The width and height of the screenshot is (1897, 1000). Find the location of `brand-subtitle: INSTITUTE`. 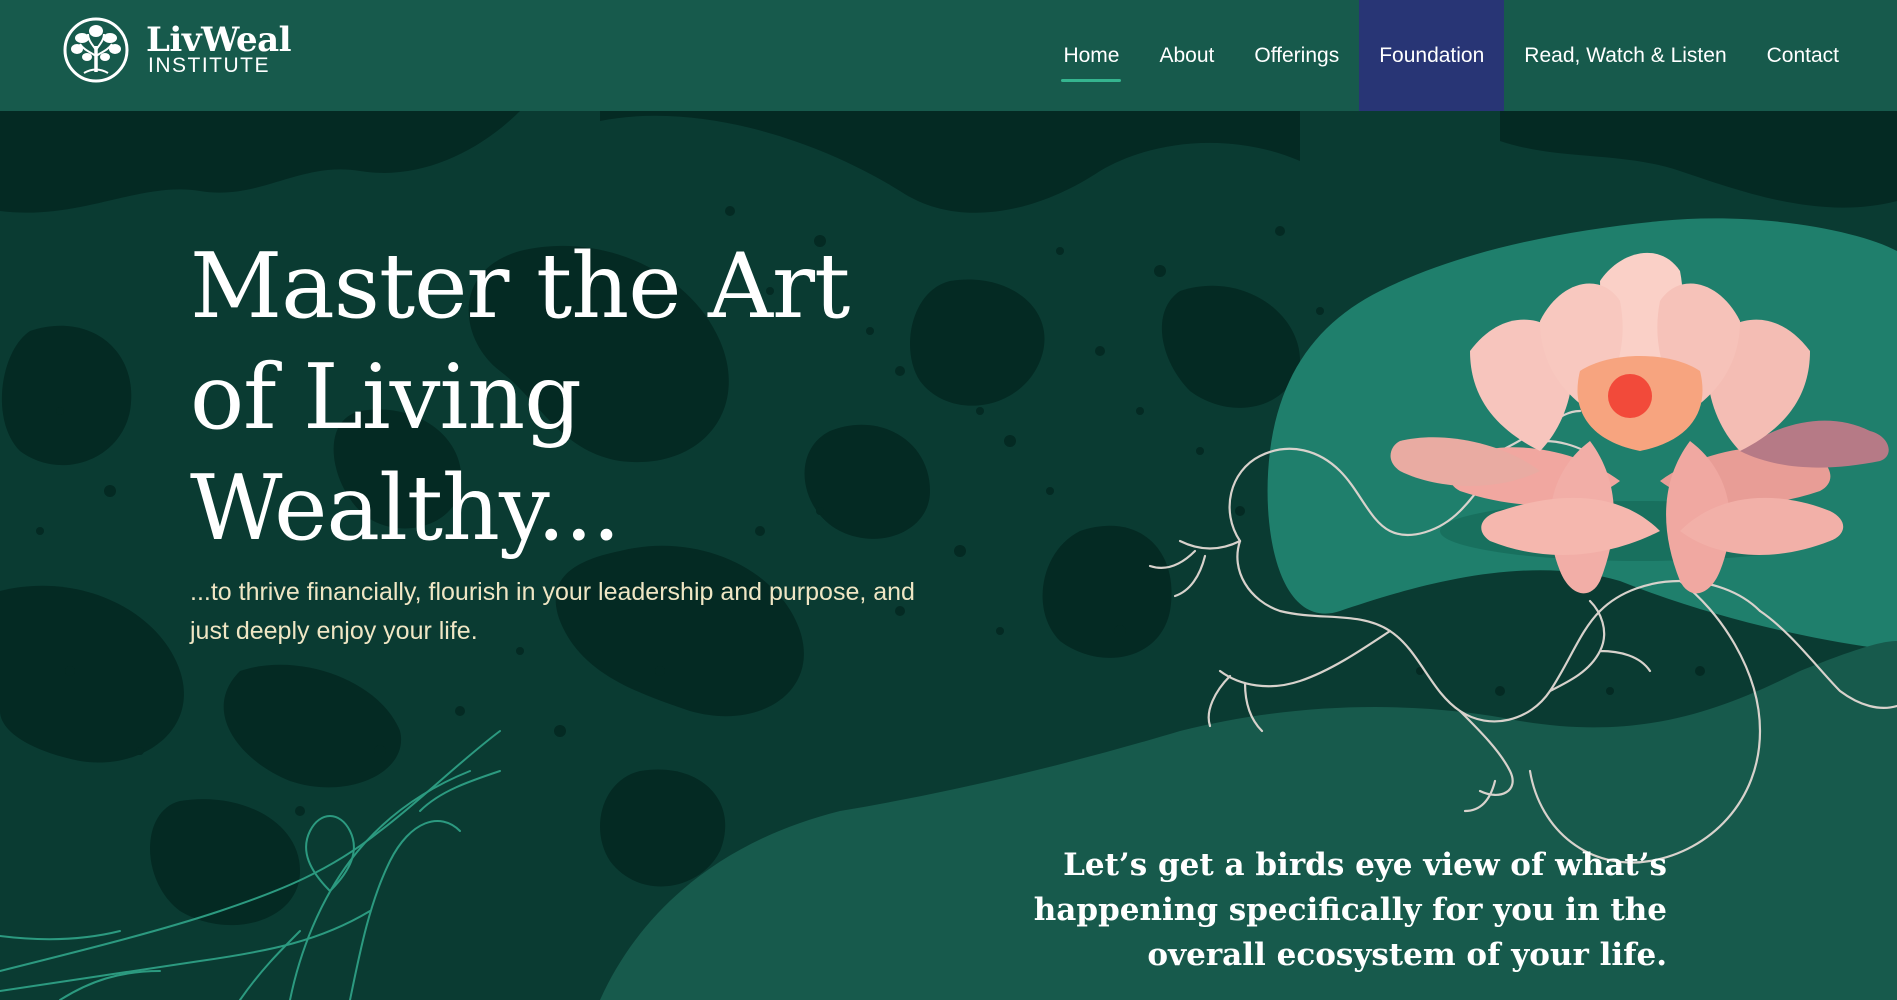

brand-subtitle: INSTITUTE is located at coordinates (209, 65).